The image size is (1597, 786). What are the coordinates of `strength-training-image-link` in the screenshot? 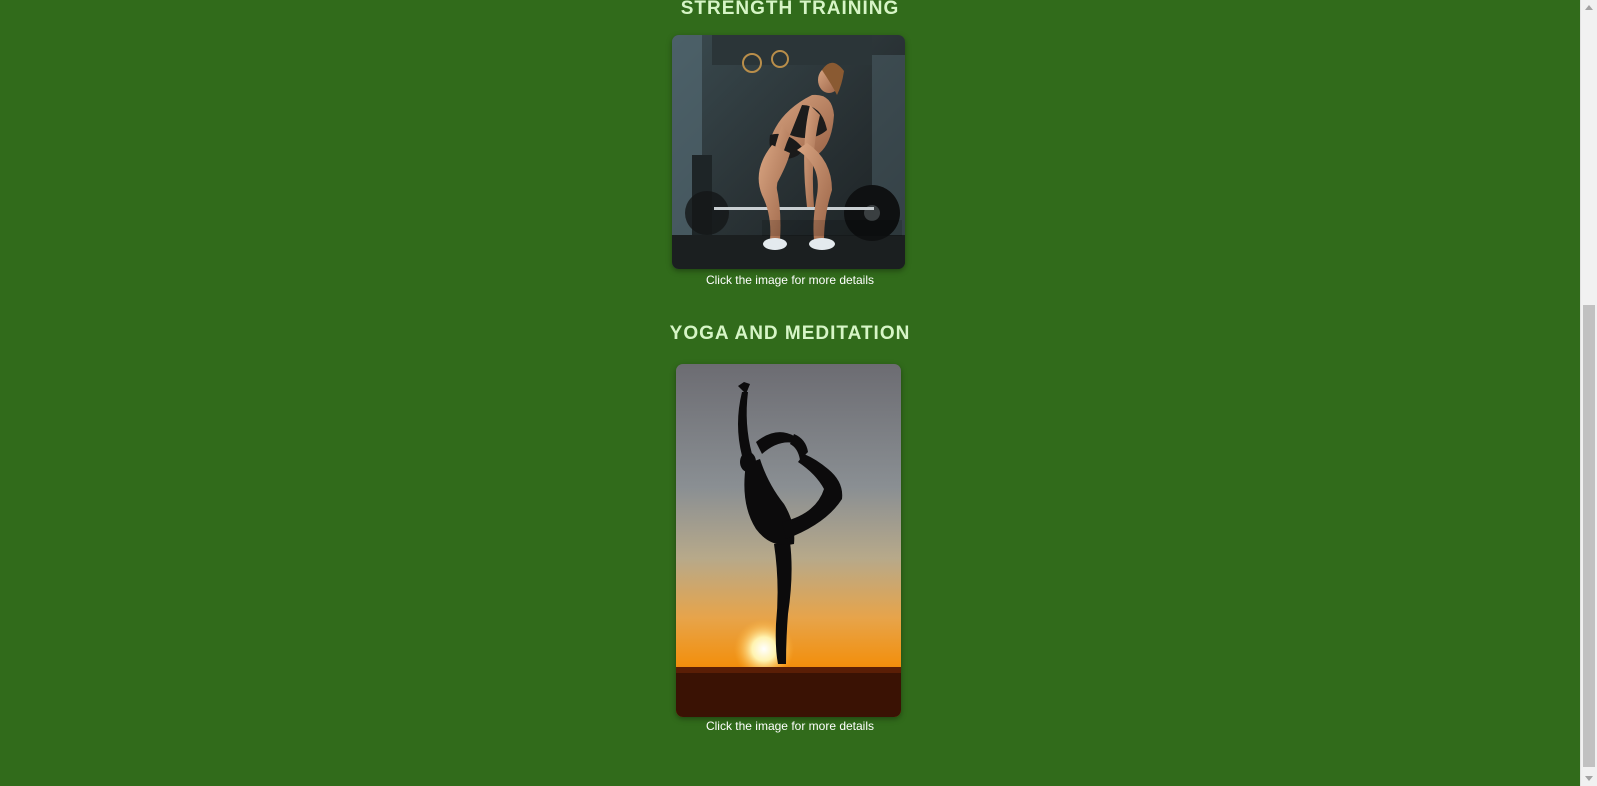 It's located at (788, 152).